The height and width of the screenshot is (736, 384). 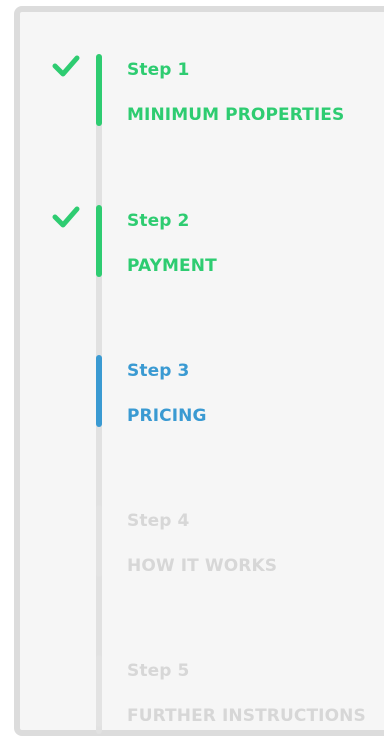 What do you see at coordinates (192, 545) in the screenshot?
I see `step-4: Step 4 HOW IT WORKS` at bounding box center [192, 545].